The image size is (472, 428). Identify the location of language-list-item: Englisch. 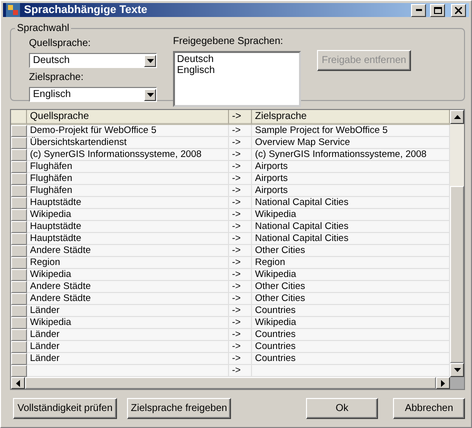
(237, 70).